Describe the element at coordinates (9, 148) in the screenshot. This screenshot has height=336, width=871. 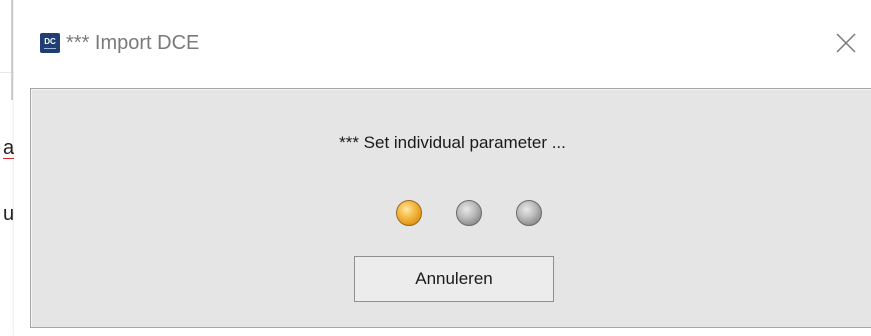
I see `background-text-fragment: a` at that location.